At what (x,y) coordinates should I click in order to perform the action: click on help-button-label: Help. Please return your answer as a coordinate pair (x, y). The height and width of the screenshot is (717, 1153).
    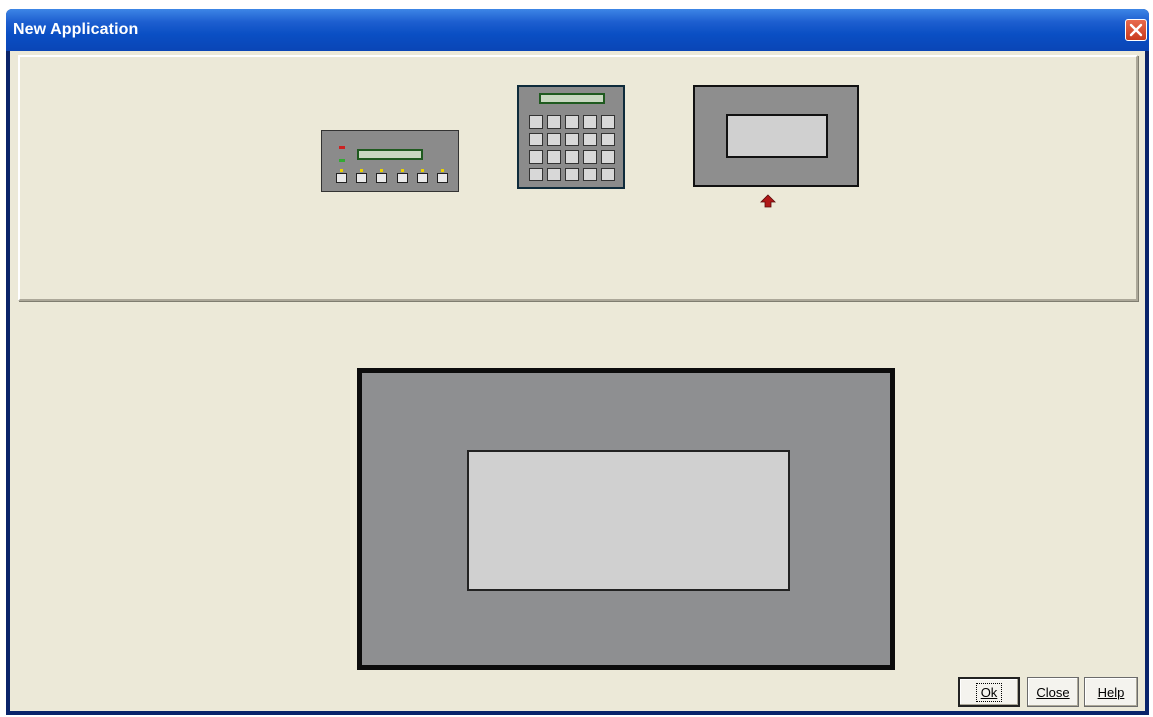
    Looking at the image, I should click on (1111, 692).